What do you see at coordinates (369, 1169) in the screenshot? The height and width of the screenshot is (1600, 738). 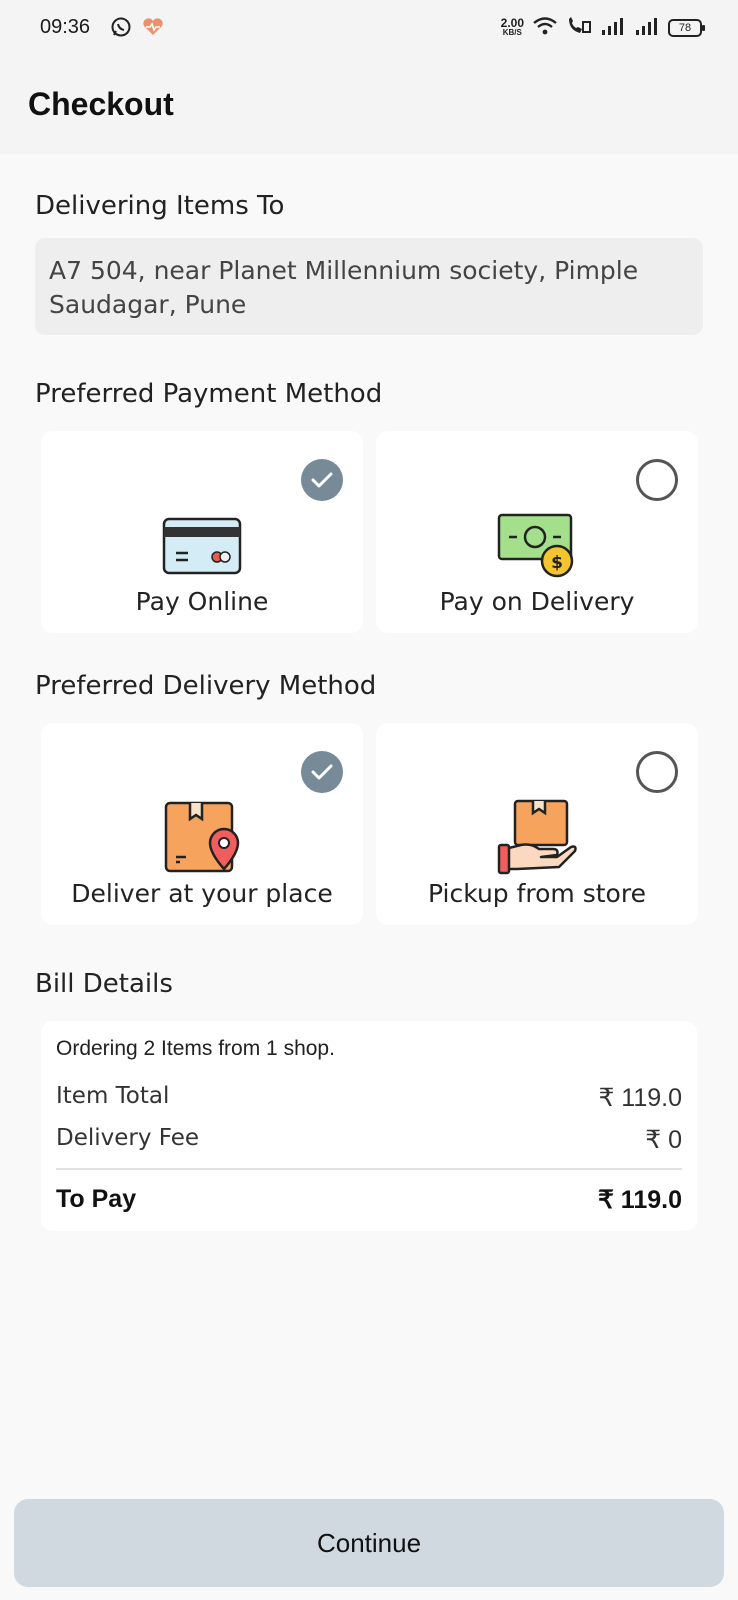 I see `divider` at bounding box center [369, 1169].